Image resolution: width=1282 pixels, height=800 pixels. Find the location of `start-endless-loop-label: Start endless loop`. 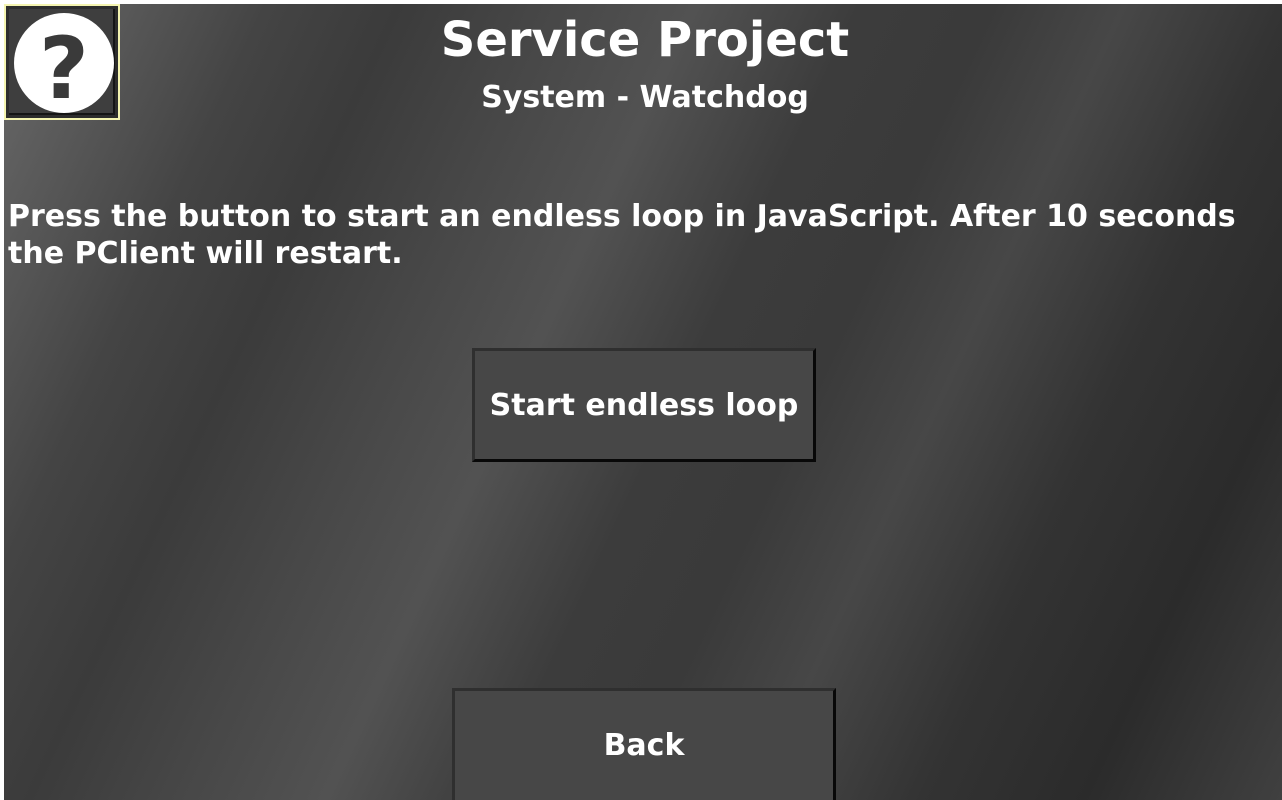

start-endless-loop-label: Start endless loop is located at coordinates (644, 405).